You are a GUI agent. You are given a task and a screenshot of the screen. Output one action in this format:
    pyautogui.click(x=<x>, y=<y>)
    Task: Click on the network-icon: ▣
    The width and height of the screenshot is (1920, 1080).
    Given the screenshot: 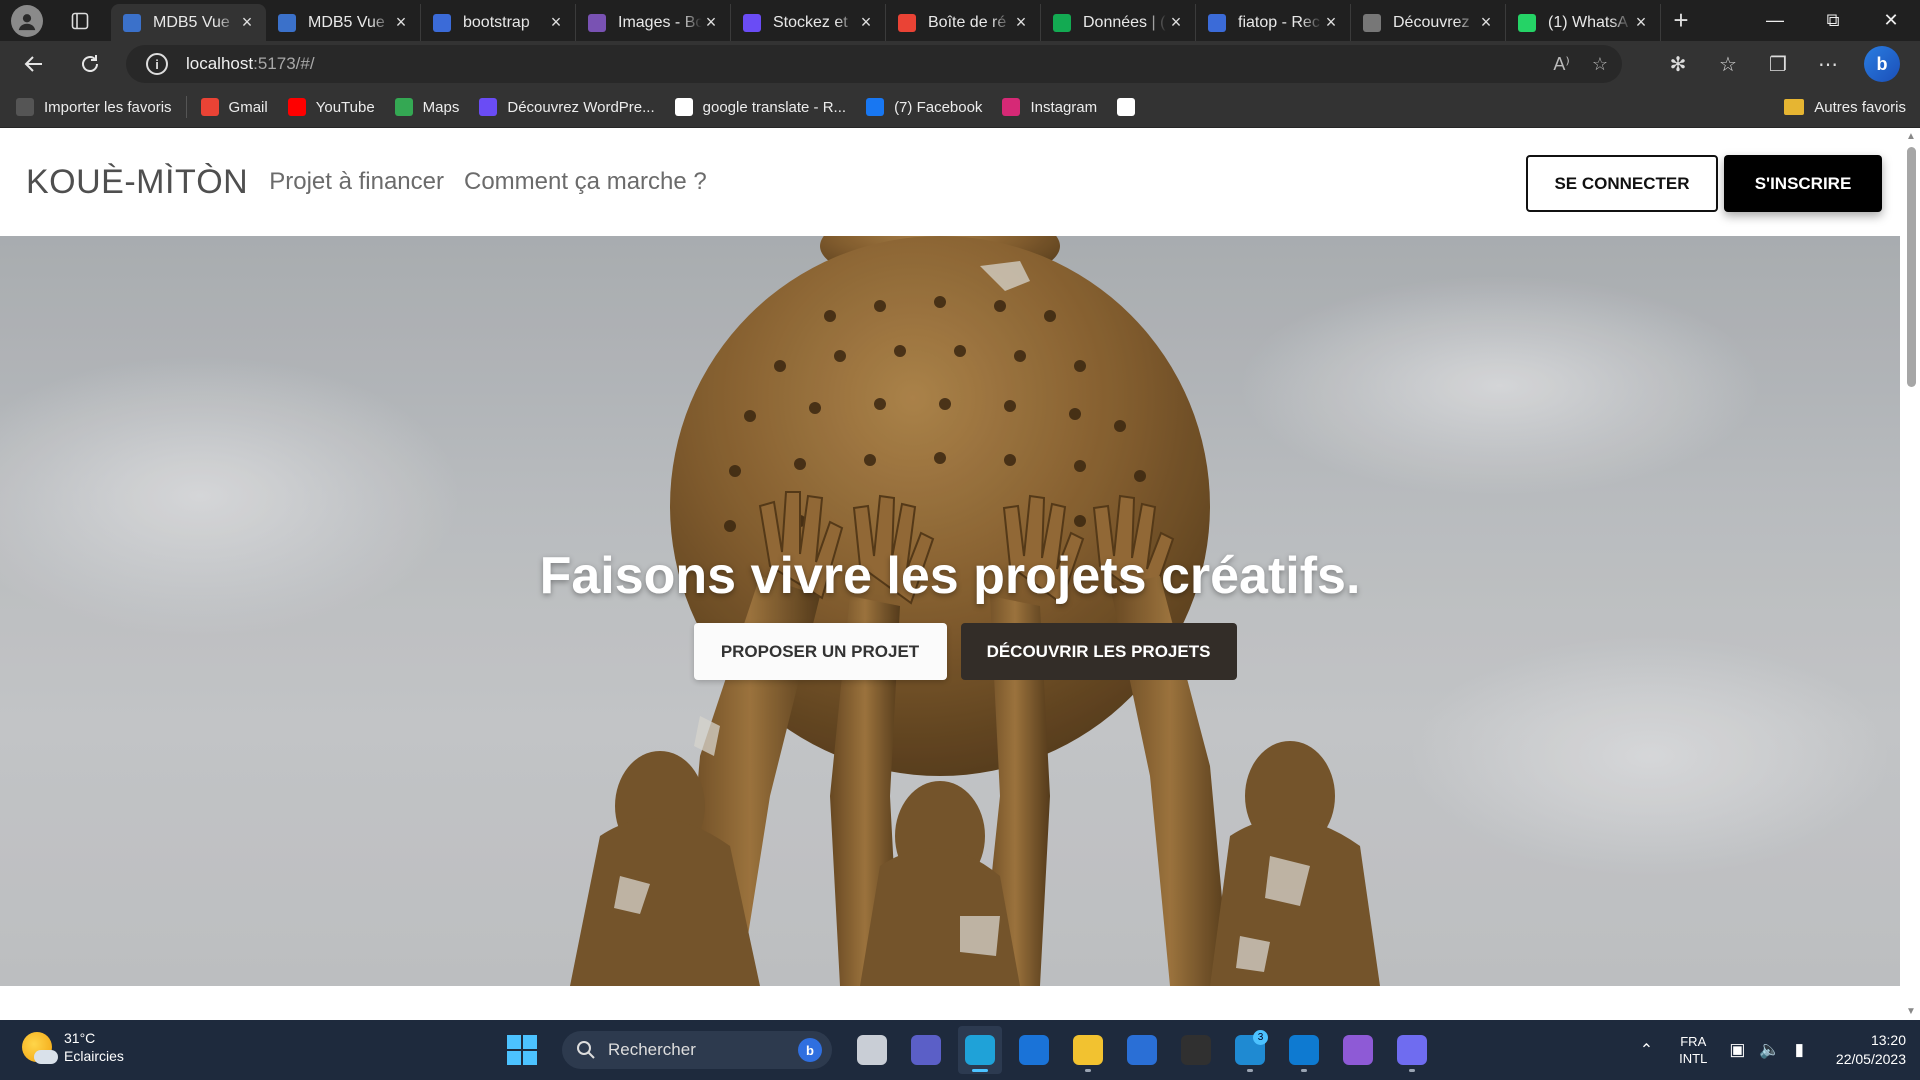 What is the action you would take?
    pyautogui.click(x=1737, y=1050)
    